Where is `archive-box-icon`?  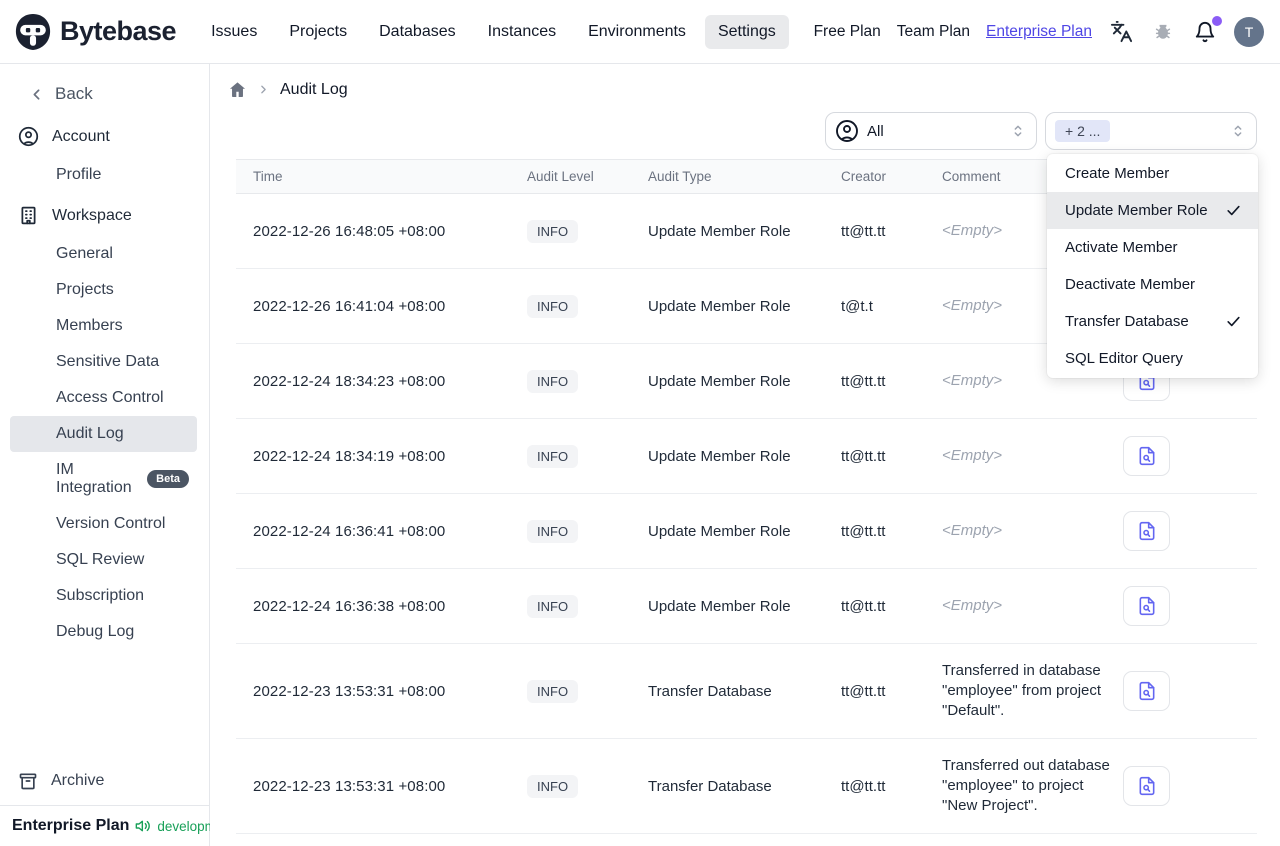 archive-box-icon is located at coordinates (28, 781).